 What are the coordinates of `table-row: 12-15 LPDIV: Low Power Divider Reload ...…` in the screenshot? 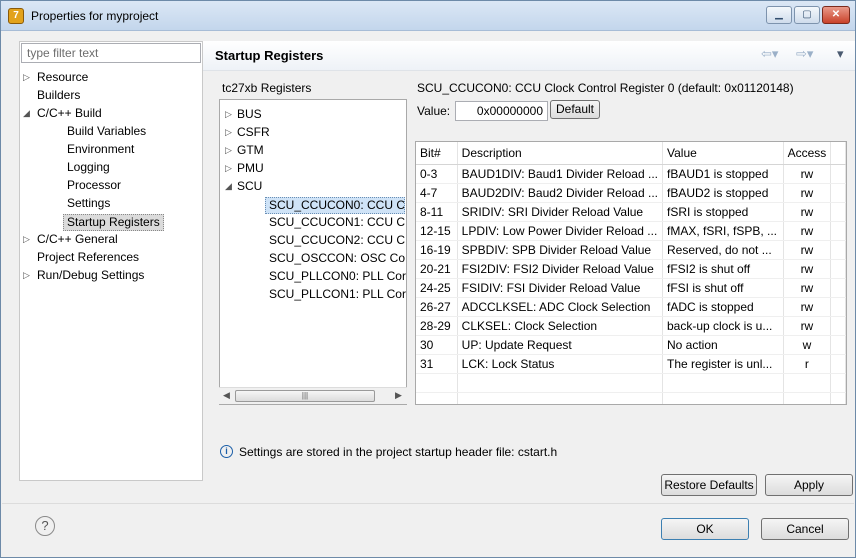 It's located at (631, 231).